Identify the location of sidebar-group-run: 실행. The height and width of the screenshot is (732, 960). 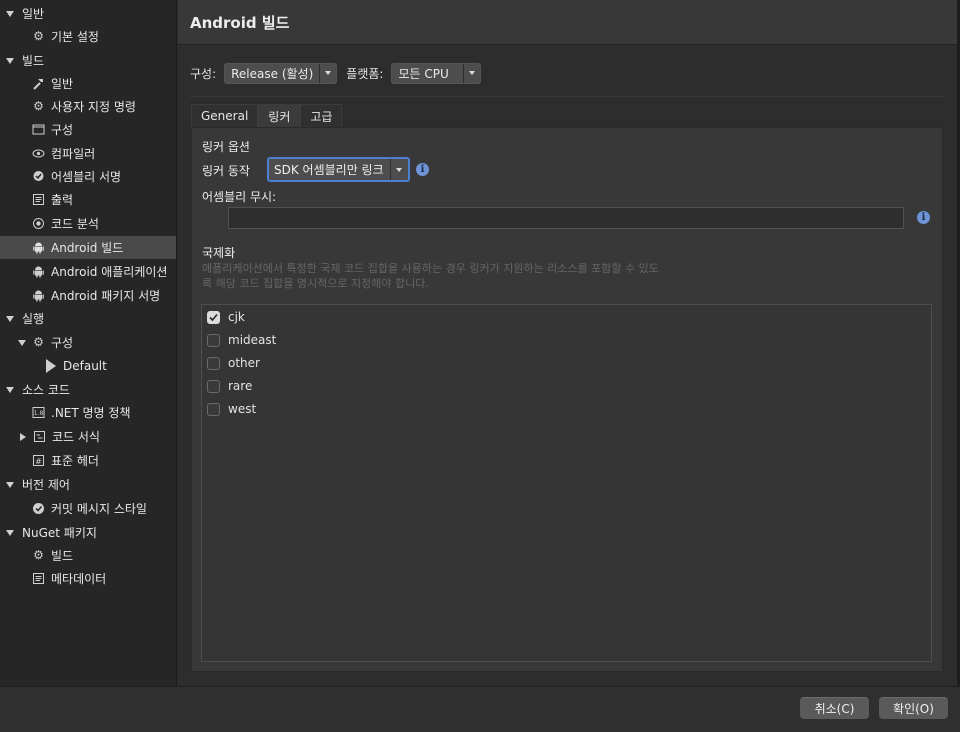
(88, 318).